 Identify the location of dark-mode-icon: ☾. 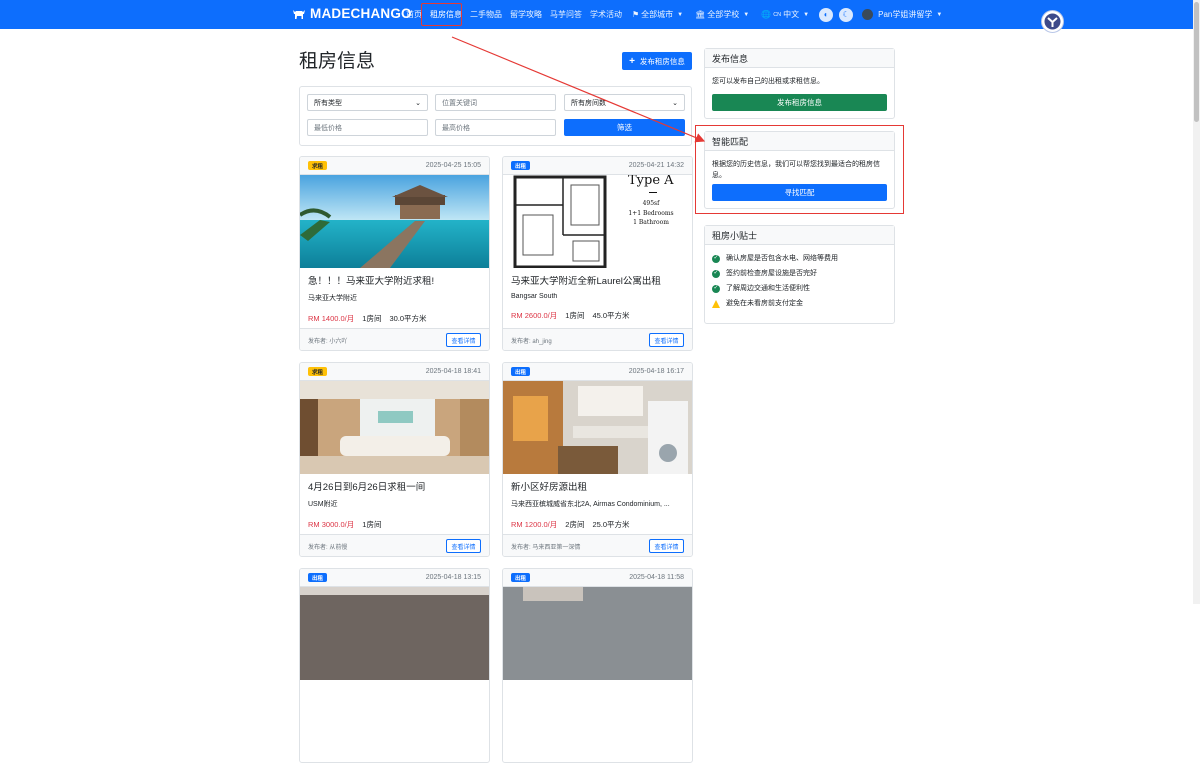
(846, 14).